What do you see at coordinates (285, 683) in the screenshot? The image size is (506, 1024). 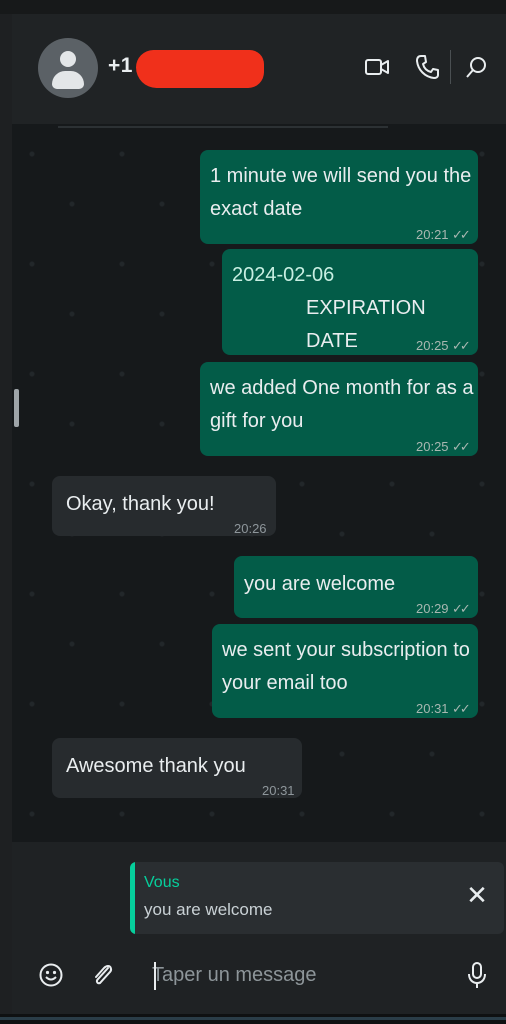 I see `message-text-line: your email too` at bounding box center [285, 683].